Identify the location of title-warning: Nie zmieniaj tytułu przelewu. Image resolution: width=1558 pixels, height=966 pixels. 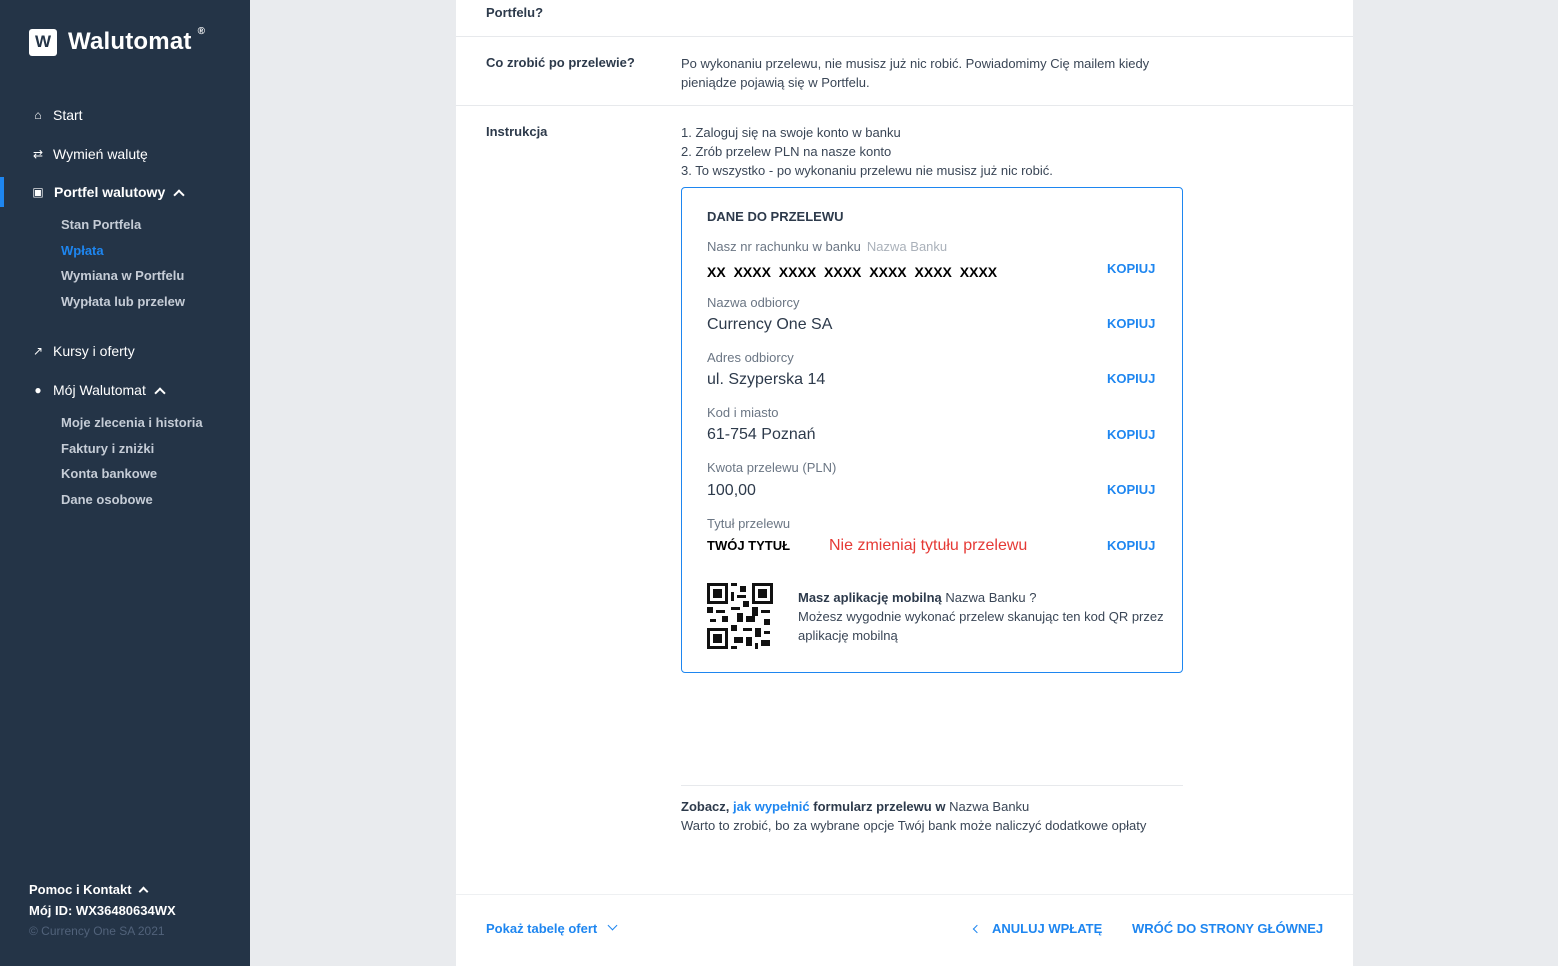
(928, 545).